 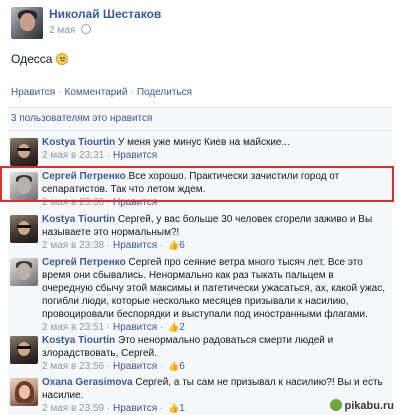 What do you see at coordinates (62, 30) in the screenshot?
I see `post-date: 2 мая` at bounding box center [62, 30].